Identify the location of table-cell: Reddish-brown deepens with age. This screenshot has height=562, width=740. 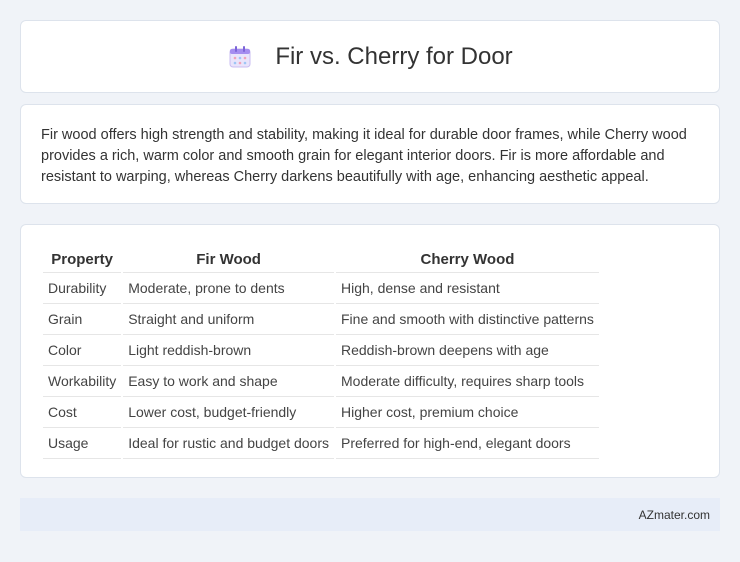
(467, 350).